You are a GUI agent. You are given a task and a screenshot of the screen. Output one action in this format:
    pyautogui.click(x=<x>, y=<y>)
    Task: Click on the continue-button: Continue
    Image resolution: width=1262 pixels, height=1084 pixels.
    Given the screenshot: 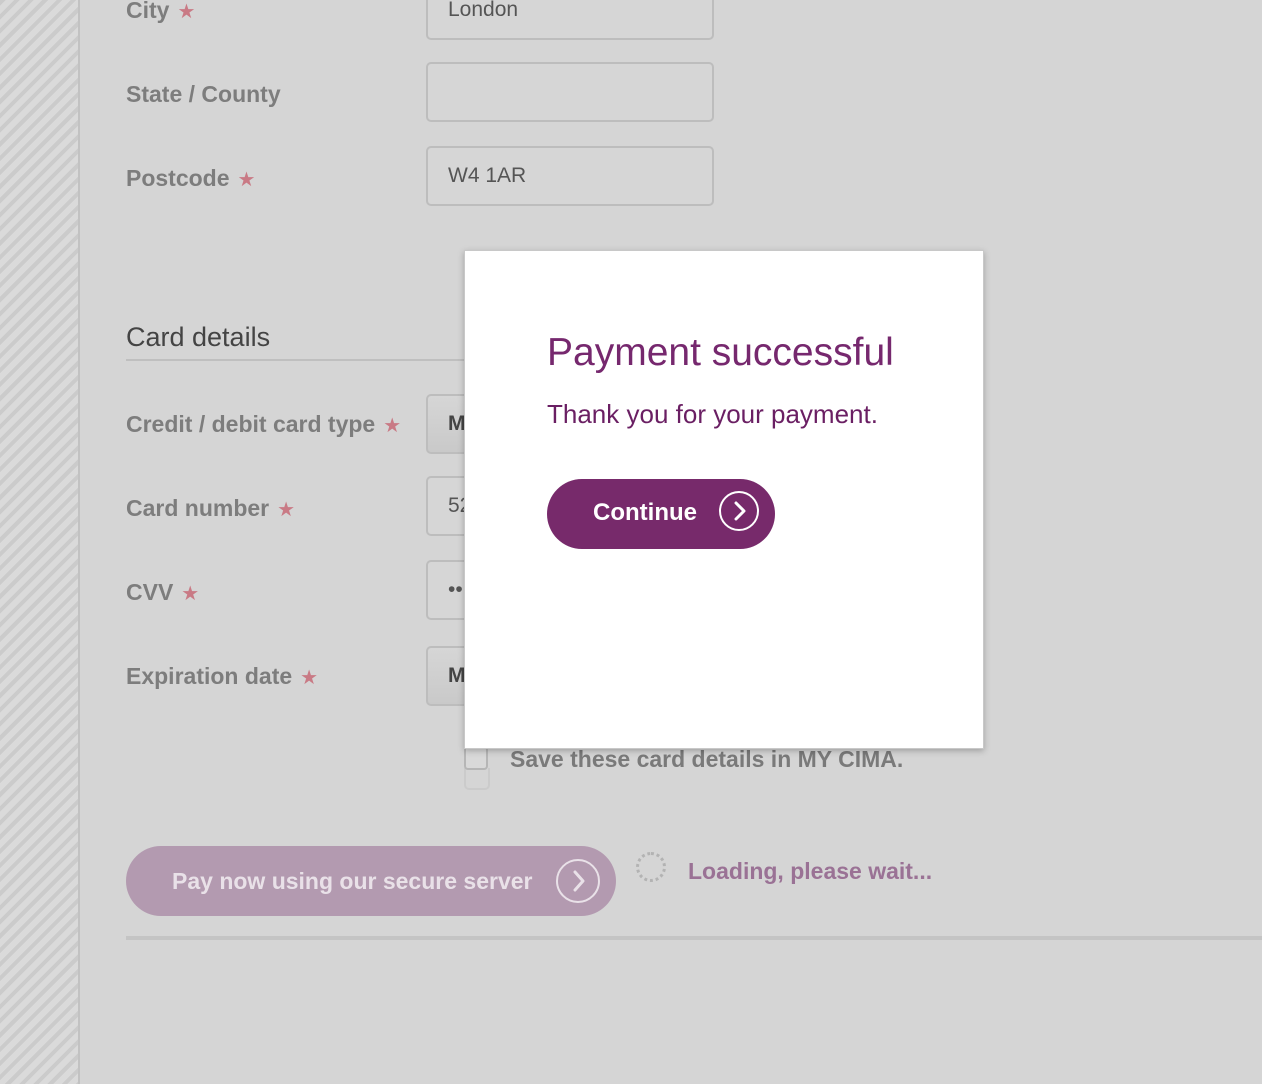 What is the action you would take?
    pyautogui.click(x=661, y=514)
    